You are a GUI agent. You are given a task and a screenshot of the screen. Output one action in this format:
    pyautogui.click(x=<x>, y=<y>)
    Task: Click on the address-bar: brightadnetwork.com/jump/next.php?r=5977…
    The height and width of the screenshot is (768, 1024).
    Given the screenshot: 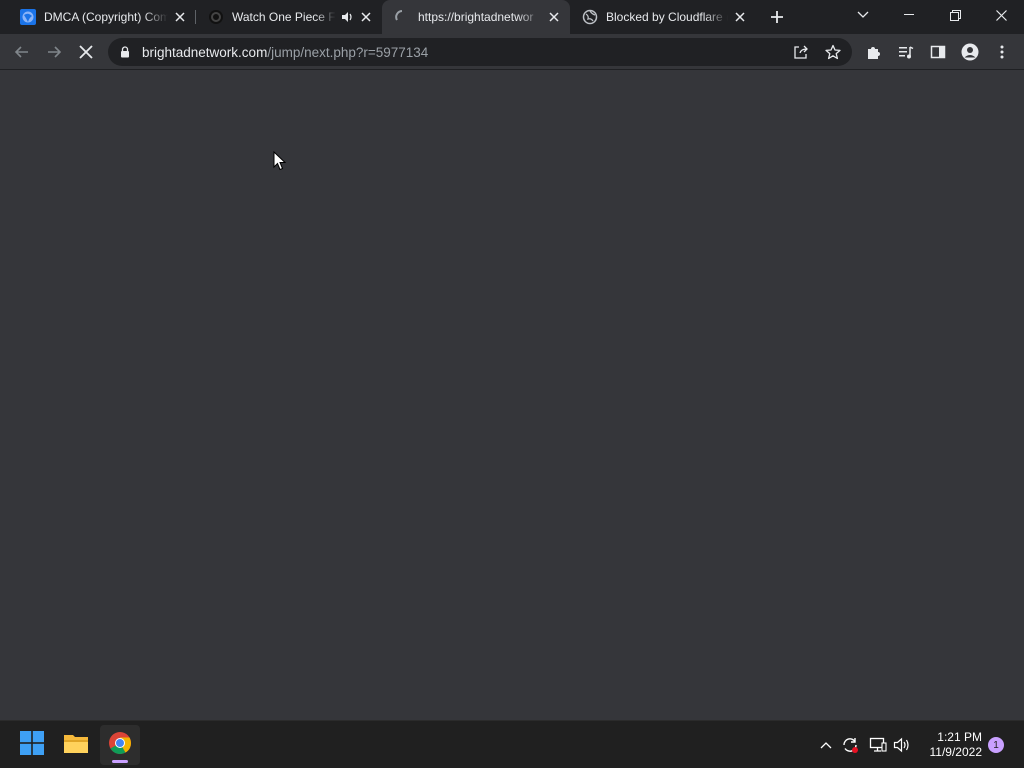 What is the action you would take?
    pyautogui.click(x=480, y=52)
    